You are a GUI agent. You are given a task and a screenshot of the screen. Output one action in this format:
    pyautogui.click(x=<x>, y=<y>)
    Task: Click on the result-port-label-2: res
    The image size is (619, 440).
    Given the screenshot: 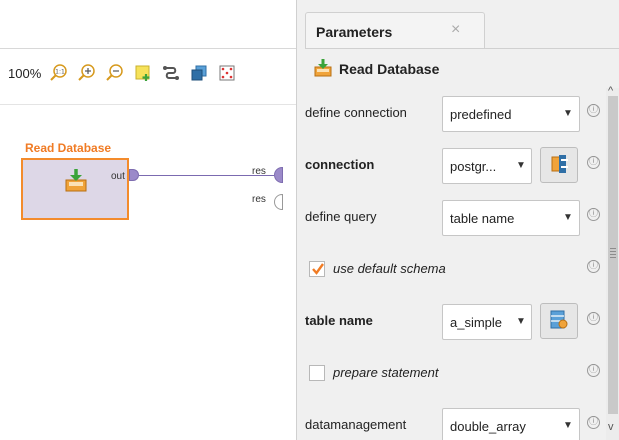 What is the action you would take?
    pyautogui.click(x=259, y=199)
    